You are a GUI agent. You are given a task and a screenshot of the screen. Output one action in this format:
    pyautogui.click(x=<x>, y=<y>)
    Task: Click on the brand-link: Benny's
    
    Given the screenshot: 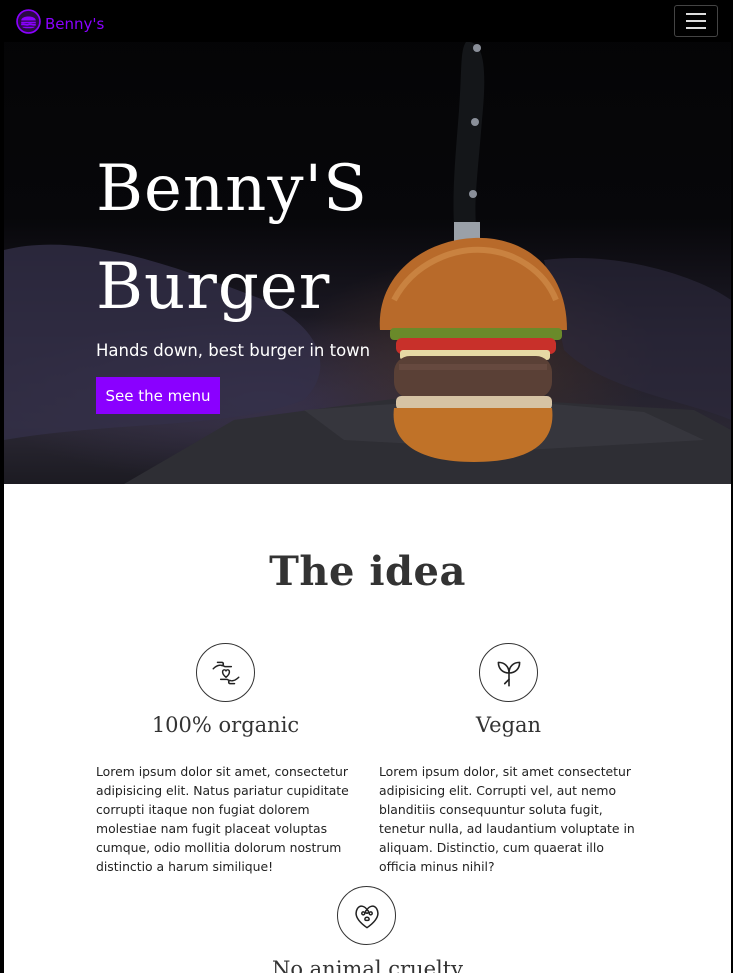 What is the action you would take?
    pyautogui.click(x=60, y=23)
    